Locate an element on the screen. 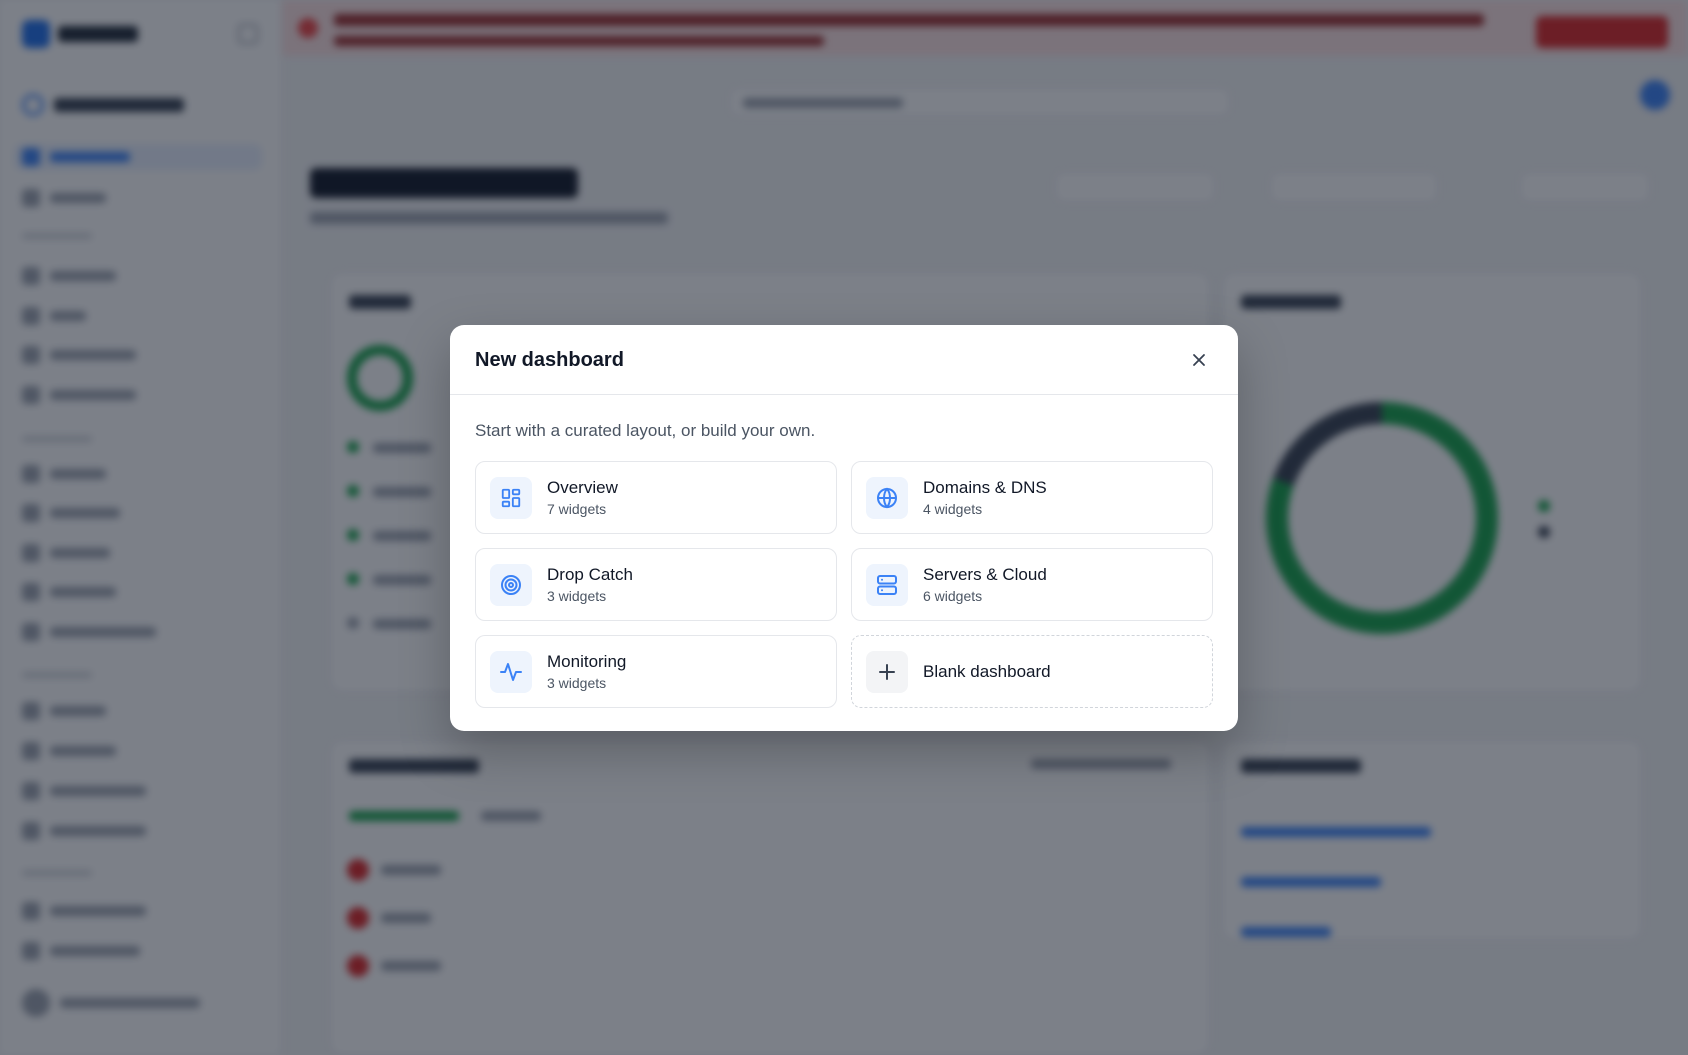 The image size is (1688, 1055). template-name: Monitoring is located at coordinates (587, 661).